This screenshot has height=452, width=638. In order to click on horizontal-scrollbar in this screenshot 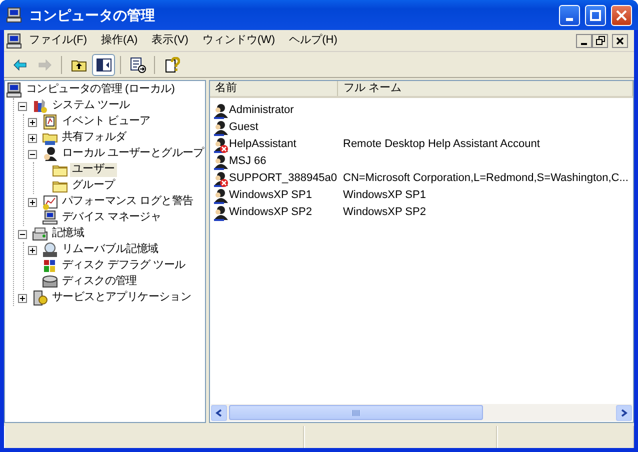, I will do `click(421, 412)`.